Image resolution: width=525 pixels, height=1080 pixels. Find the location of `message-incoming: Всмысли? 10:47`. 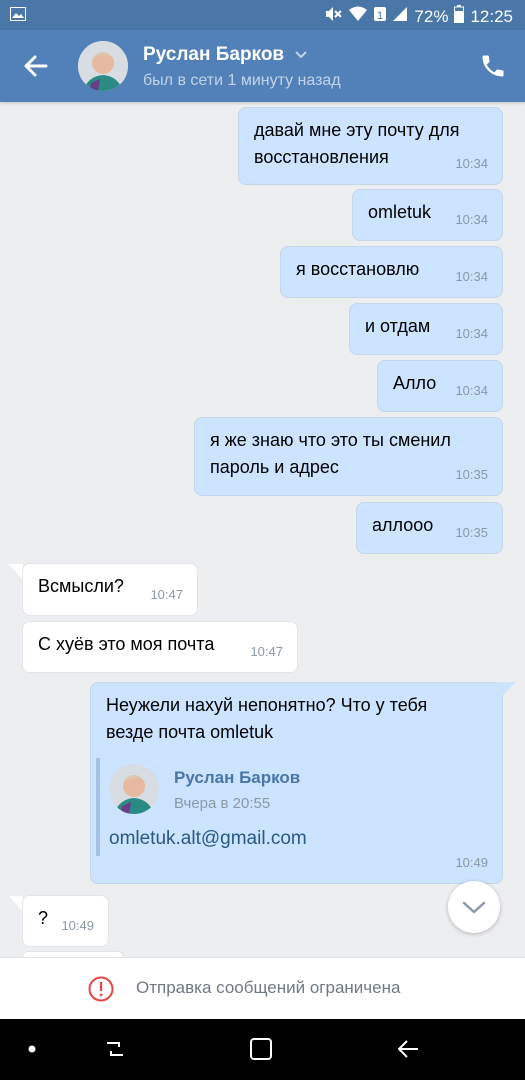

message-incoming: Всмысли? 10:47 is located at coordinates (110, 589).